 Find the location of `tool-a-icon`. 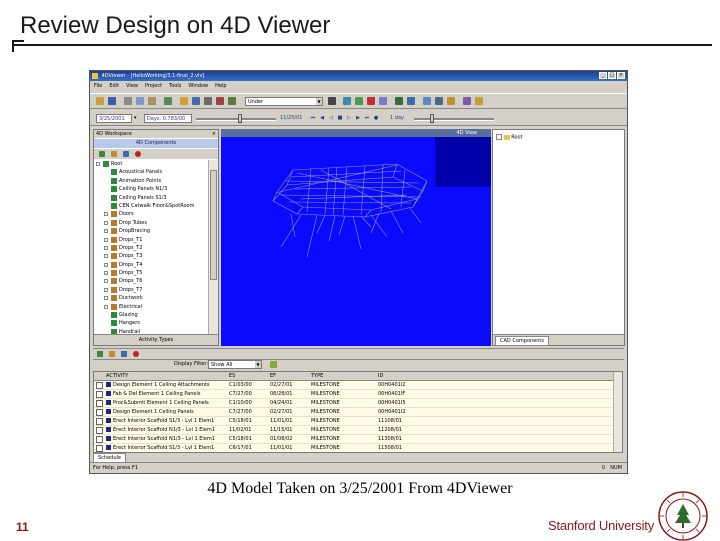

tool-a-icon is located at coordinates (184, 101).